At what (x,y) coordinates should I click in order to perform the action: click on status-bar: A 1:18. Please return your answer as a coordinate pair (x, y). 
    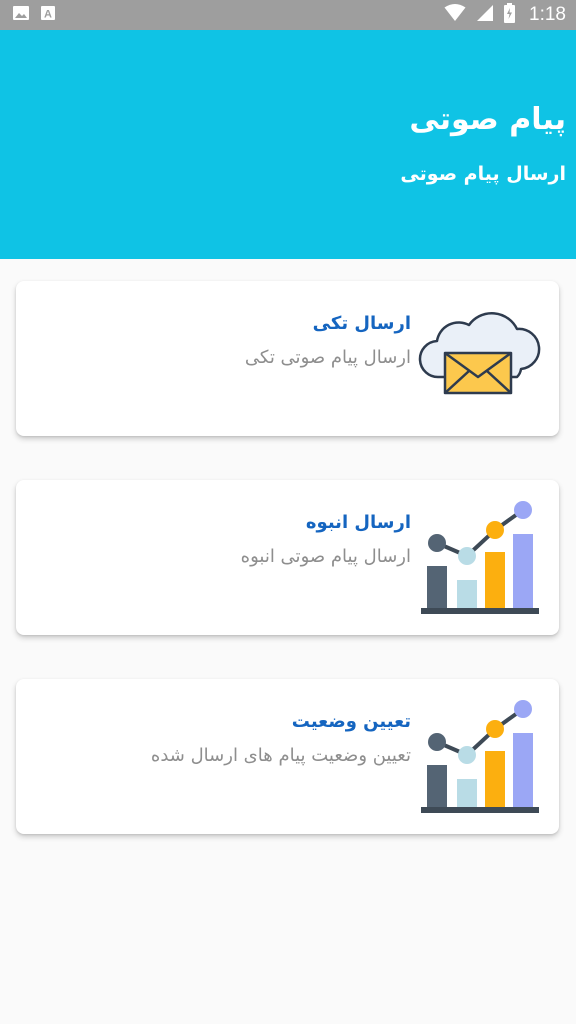
    Looking at the image, I should click on (288, 15).